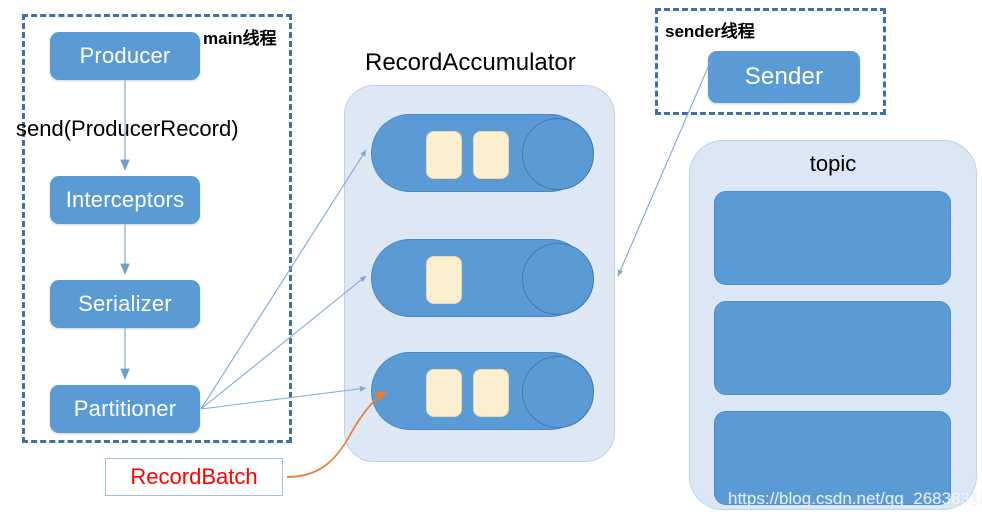 The width and height of the screenshot is (982, 519). Describe the element at coordinates (833, 163) in the screenshot. I see `topic-title: topic` at that location.